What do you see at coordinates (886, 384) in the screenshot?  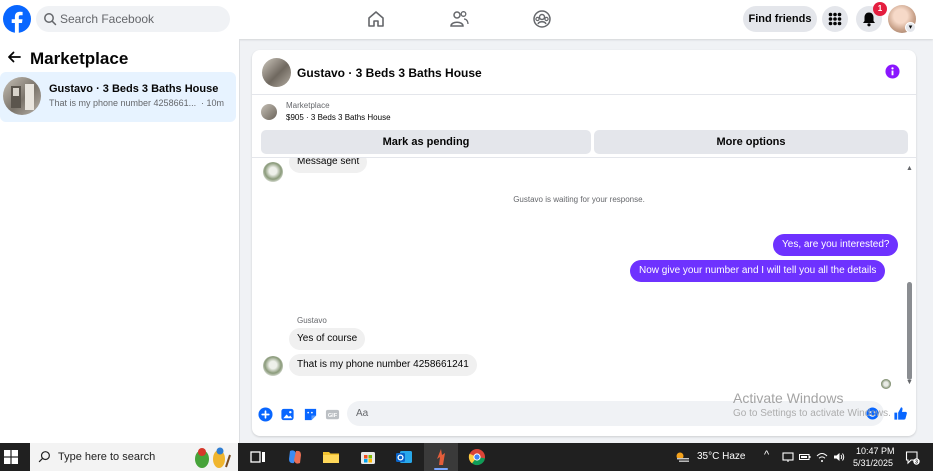 I see `seen-indicator-avatar` at bounding box center [886, 384].